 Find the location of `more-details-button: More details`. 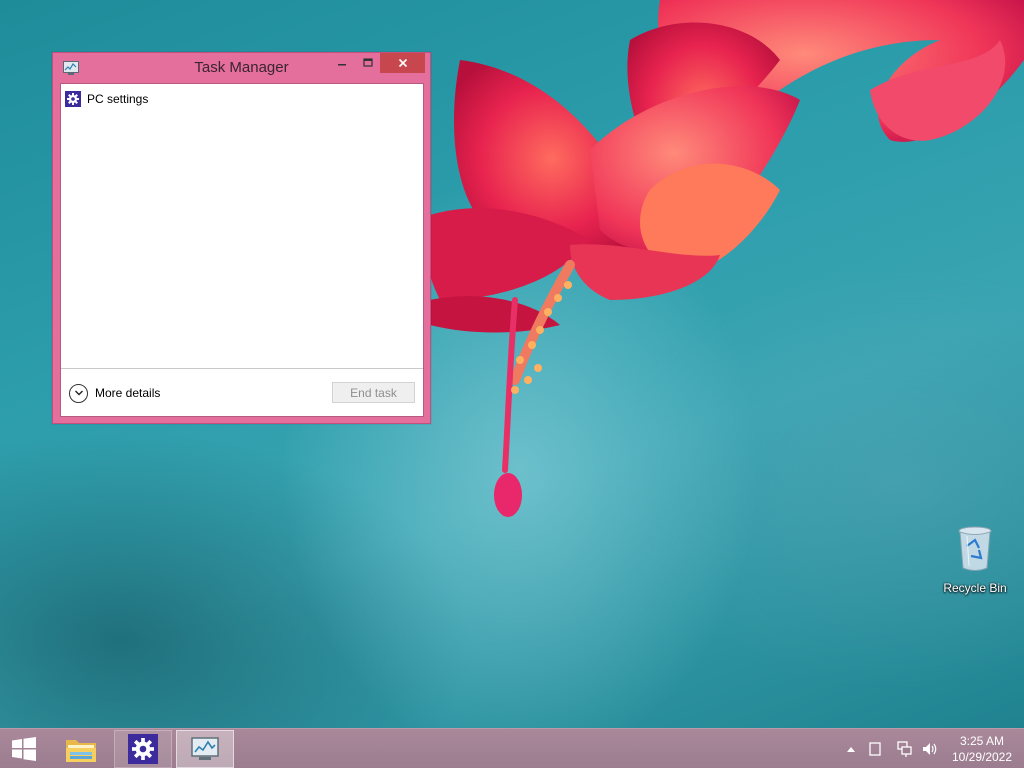

more-details-button: More details is located at coordinates (114, 393).